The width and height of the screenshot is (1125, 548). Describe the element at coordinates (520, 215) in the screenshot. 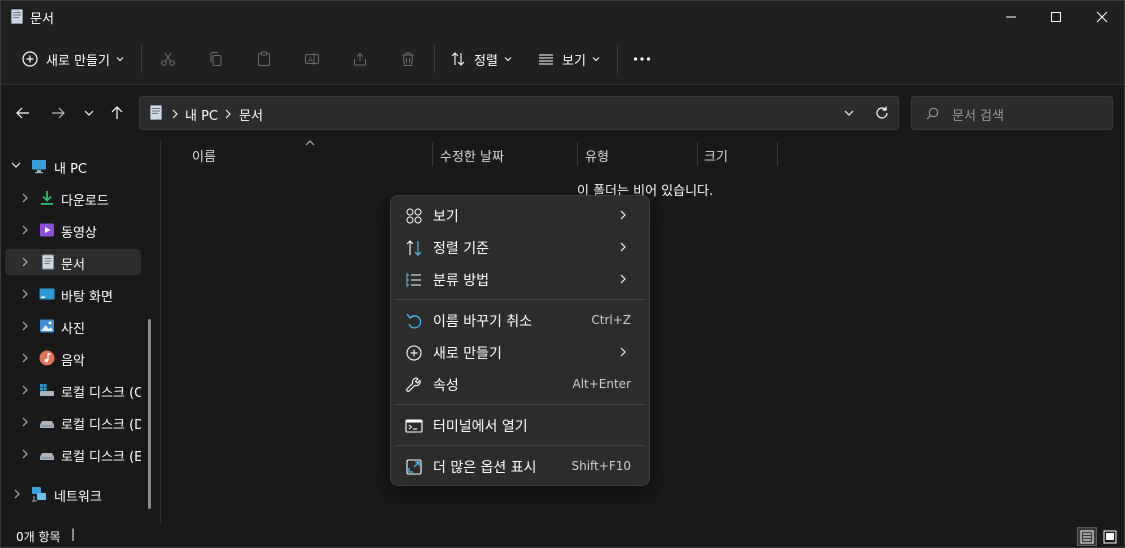

I see `menu-item-view: 보기` at that location.